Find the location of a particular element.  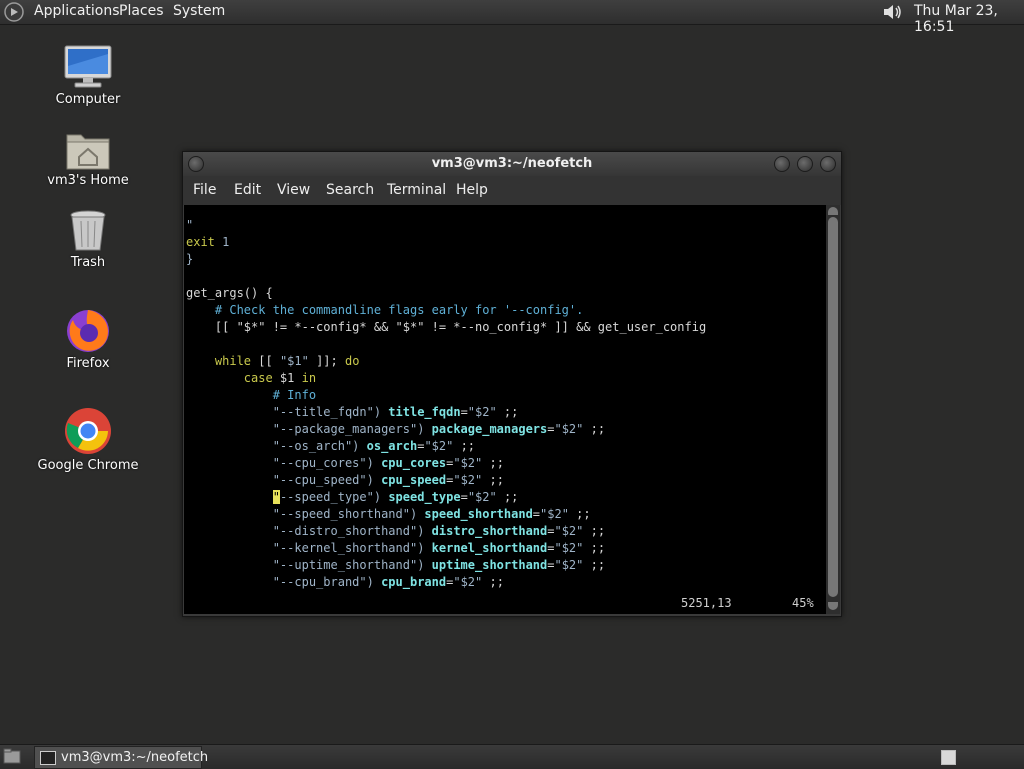

terminal-text: distro_shorthand is located at coordinates (486, 531).